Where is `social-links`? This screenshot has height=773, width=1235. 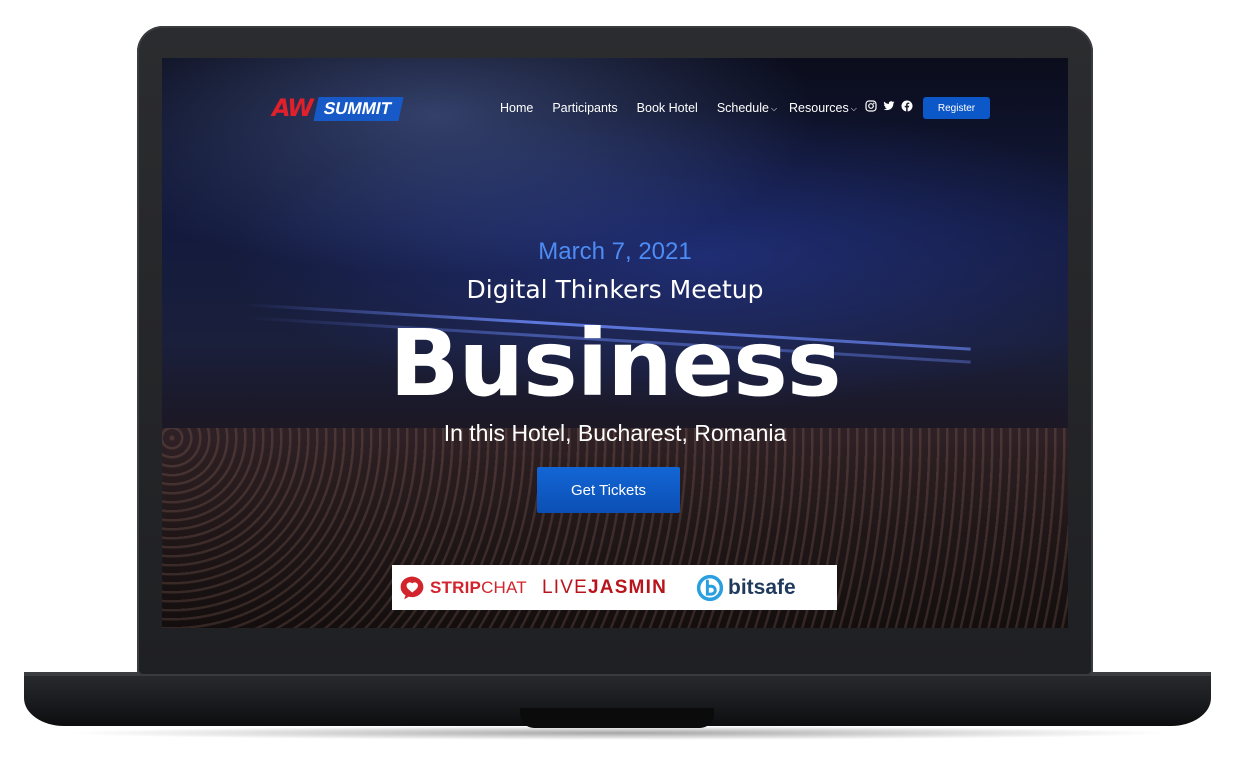
social-links is located at coordinates (889, 106).